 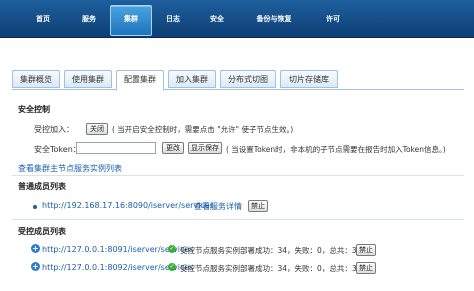 I want to click on view-service-detail-link: 查看服务详情, so click(x=218, y=206).